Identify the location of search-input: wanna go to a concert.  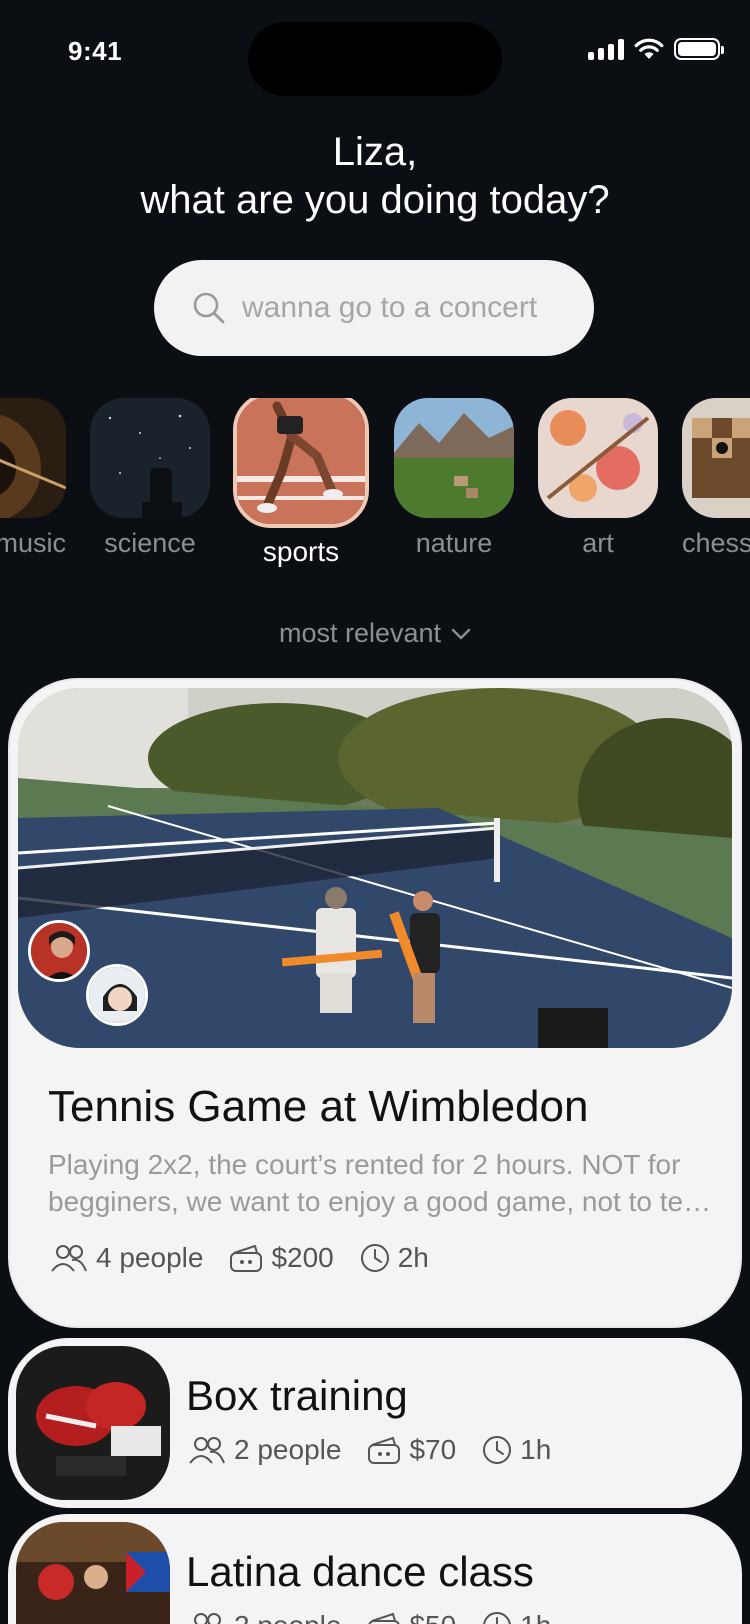
(374, 308).